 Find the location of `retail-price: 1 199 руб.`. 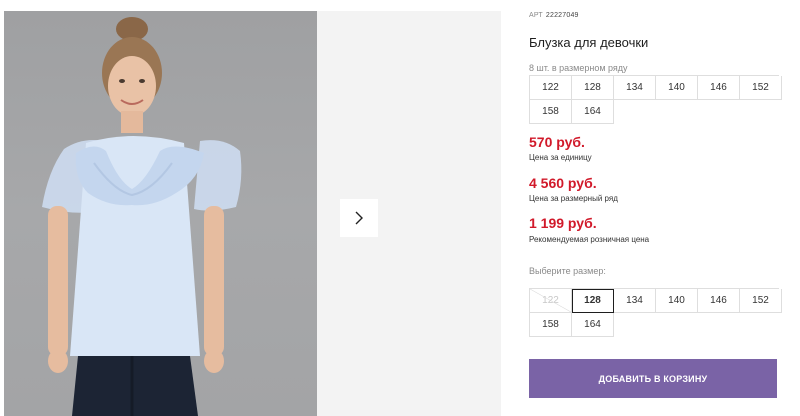

retail-price: 1 199 руб. is located at coordinates (563, 223).